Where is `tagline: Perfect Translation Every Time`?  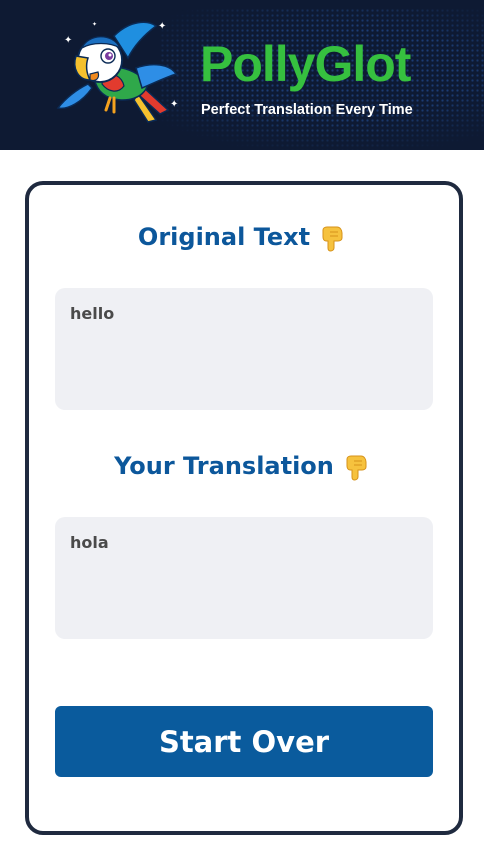 tagline: Perfect Translation Every Time is located at coordinates (307, 110).